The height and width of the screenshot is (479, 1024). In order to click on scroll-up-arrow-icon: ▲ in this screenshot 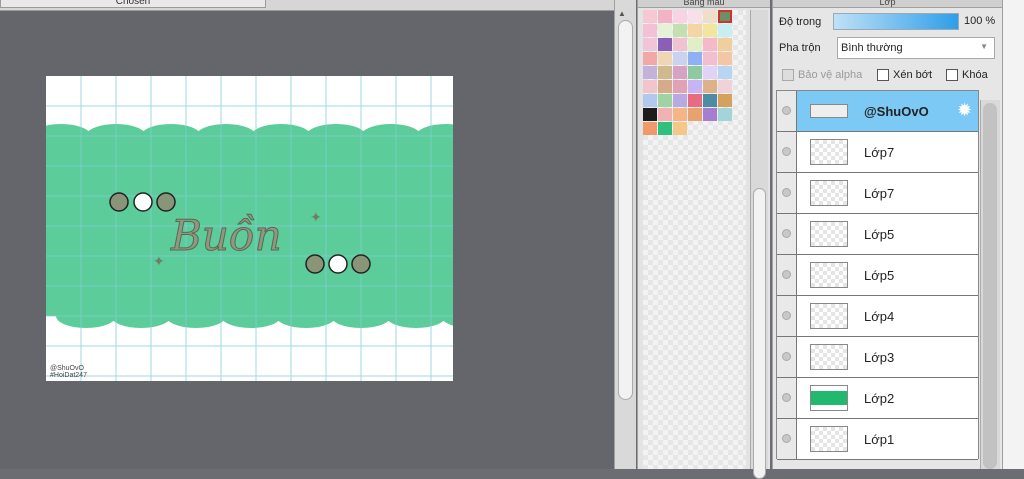, I will do `click(622, 13)`.